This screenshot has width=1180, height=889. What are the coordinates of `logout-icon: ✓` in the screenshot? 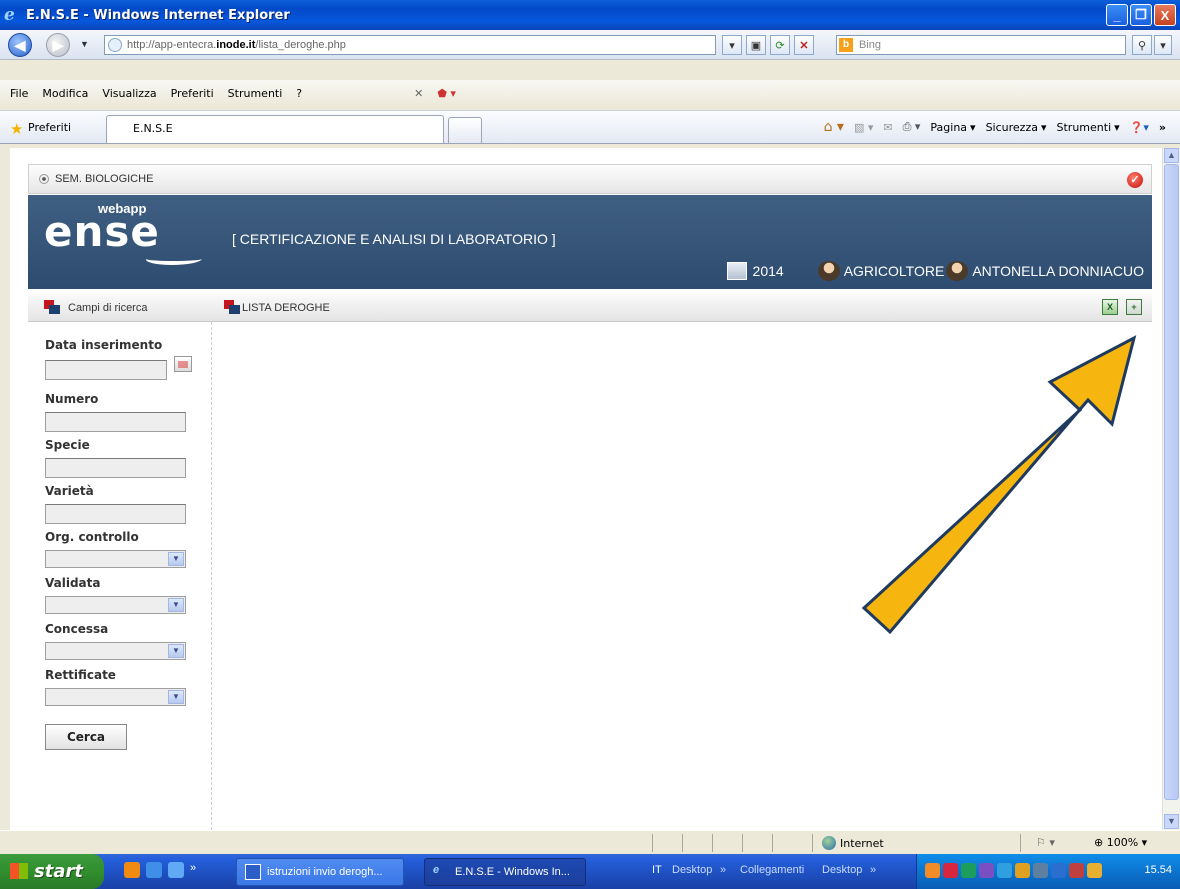 It's located at (1135, 180).